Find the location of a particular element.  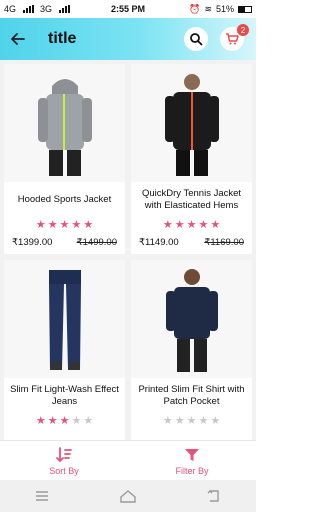

bottom-action-bar: Sort By Filter By is located at coordinates (128, 460).